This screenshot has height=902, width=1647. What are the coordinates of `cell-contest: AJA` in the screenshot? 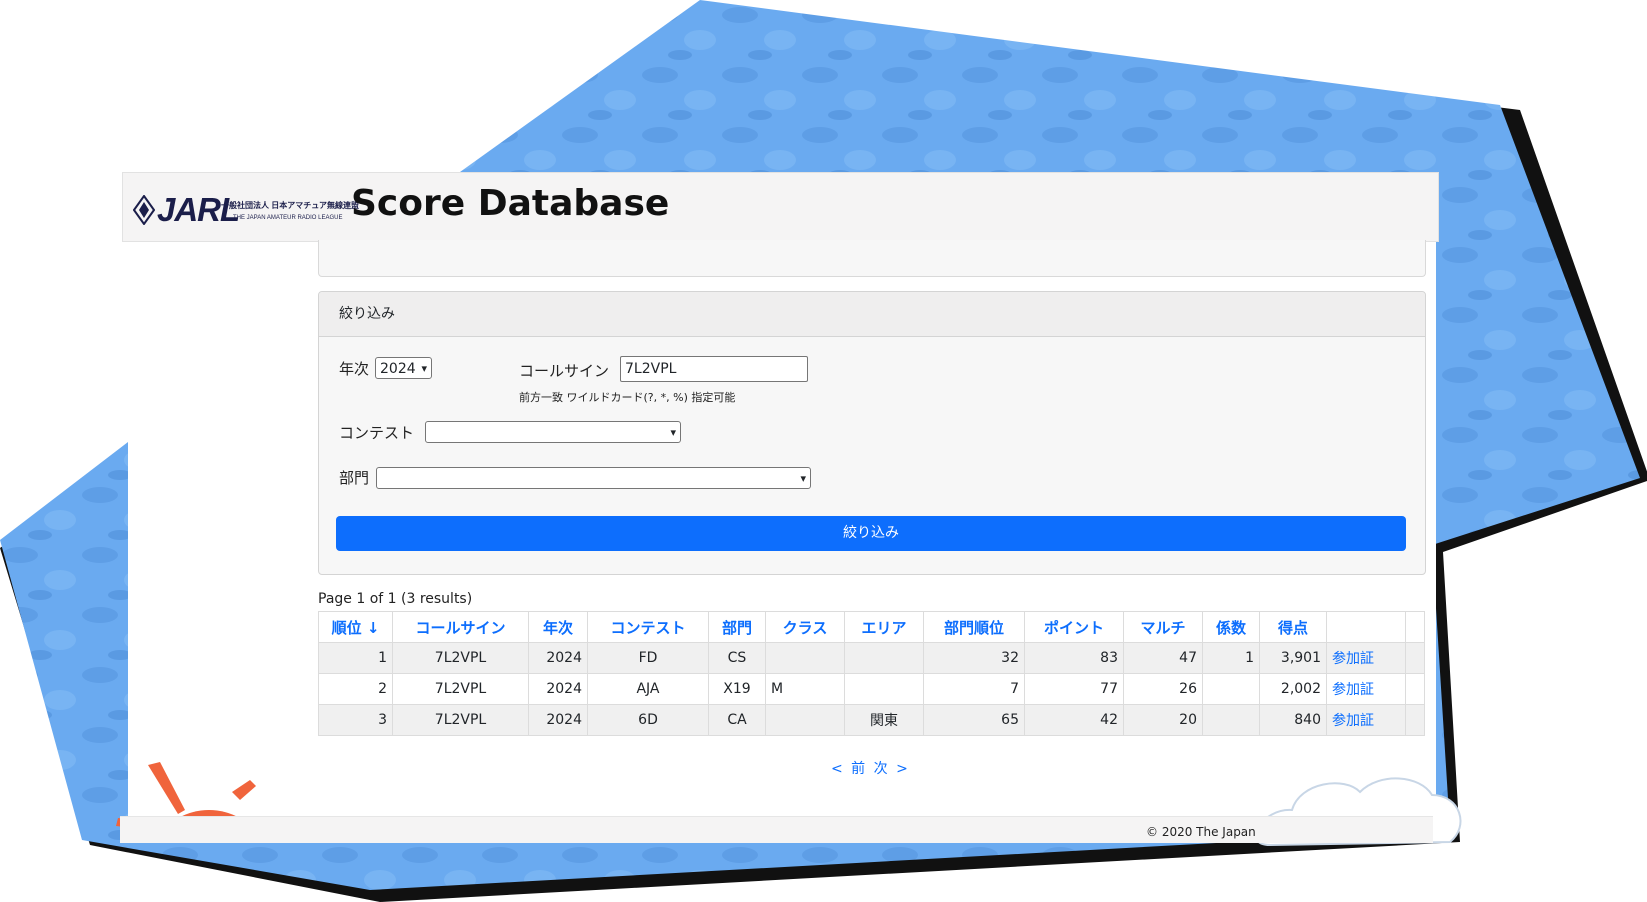 It's located at (648, 689).